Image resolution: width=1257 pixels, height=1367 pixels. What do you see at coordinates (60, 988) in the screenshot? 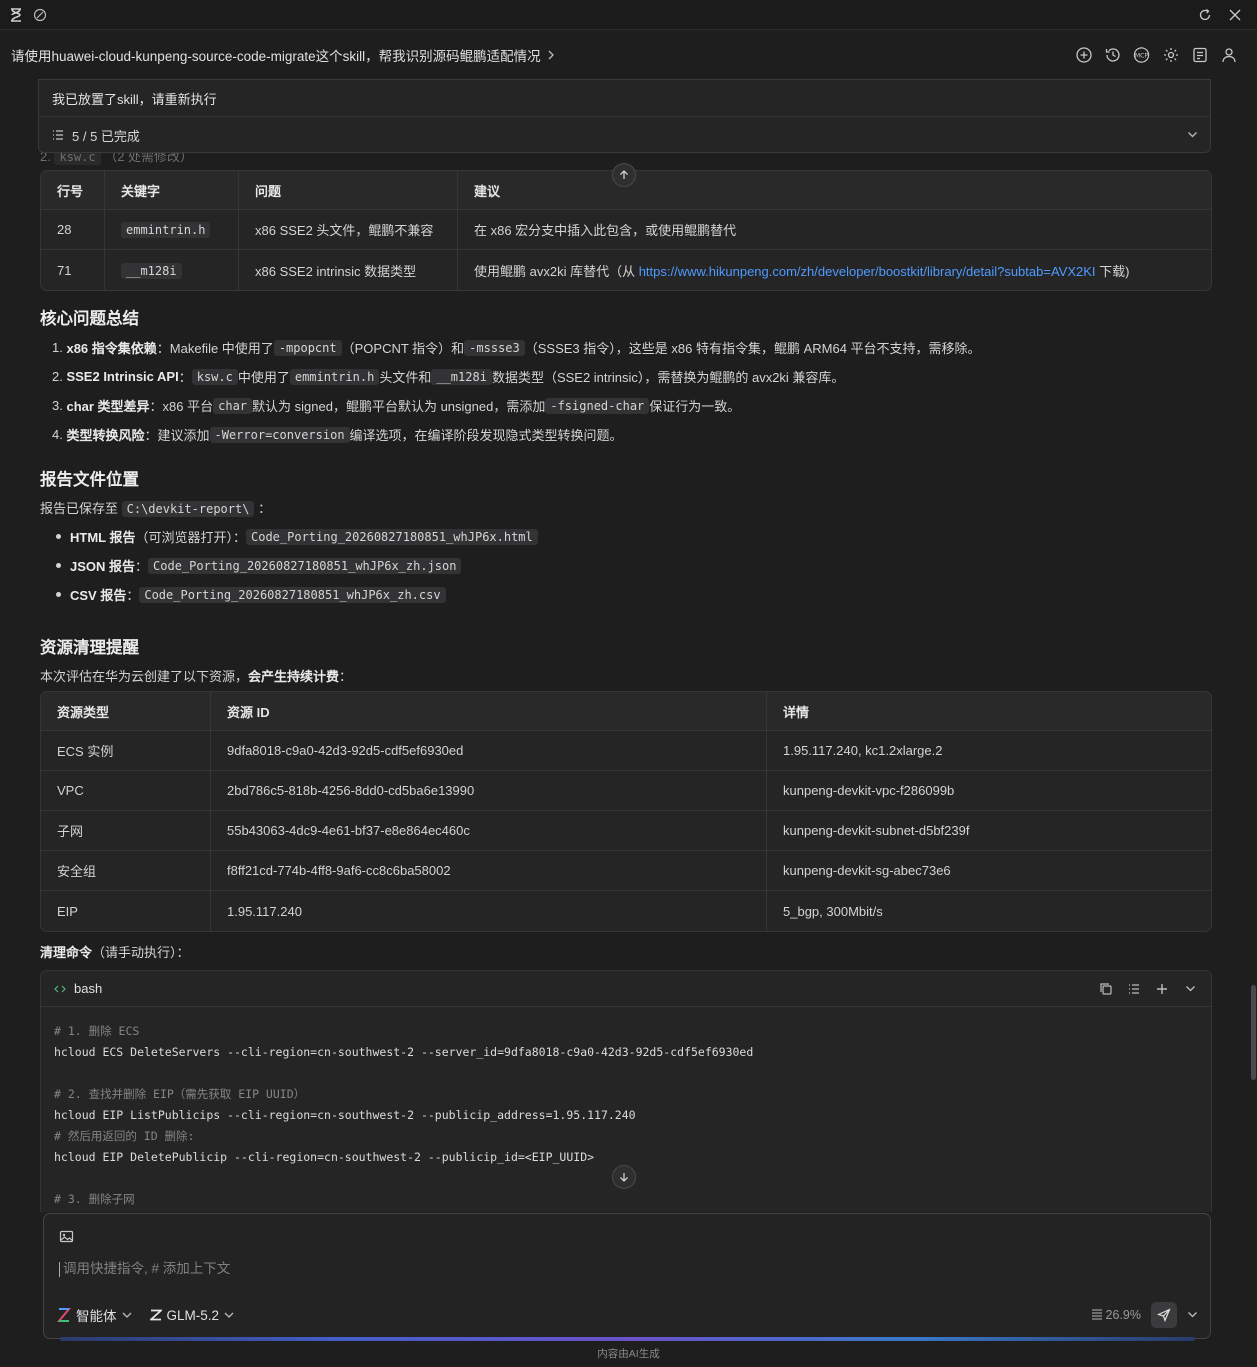
I see `code-icon` at bounding box center [60, 988].